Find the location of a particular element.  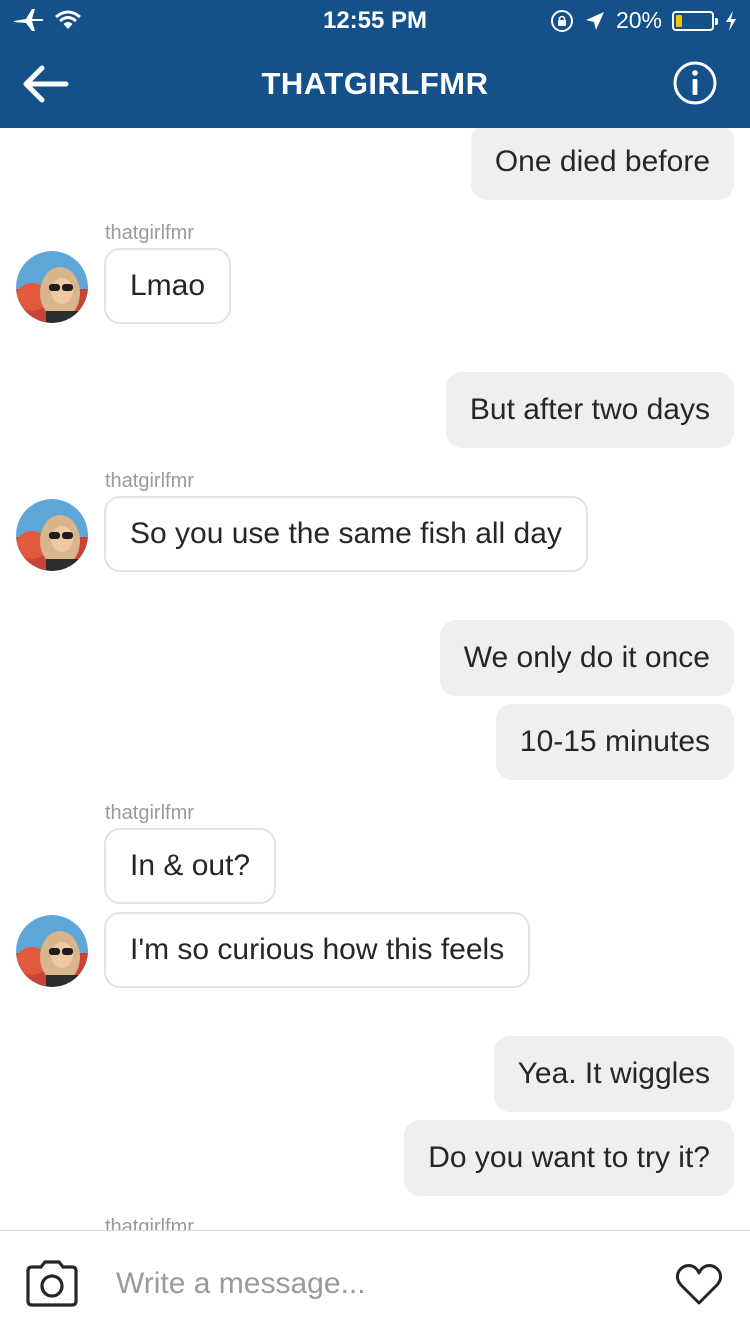

message-bubble-outgoing: 10-15 minutes is located at coordinates (614, 742).